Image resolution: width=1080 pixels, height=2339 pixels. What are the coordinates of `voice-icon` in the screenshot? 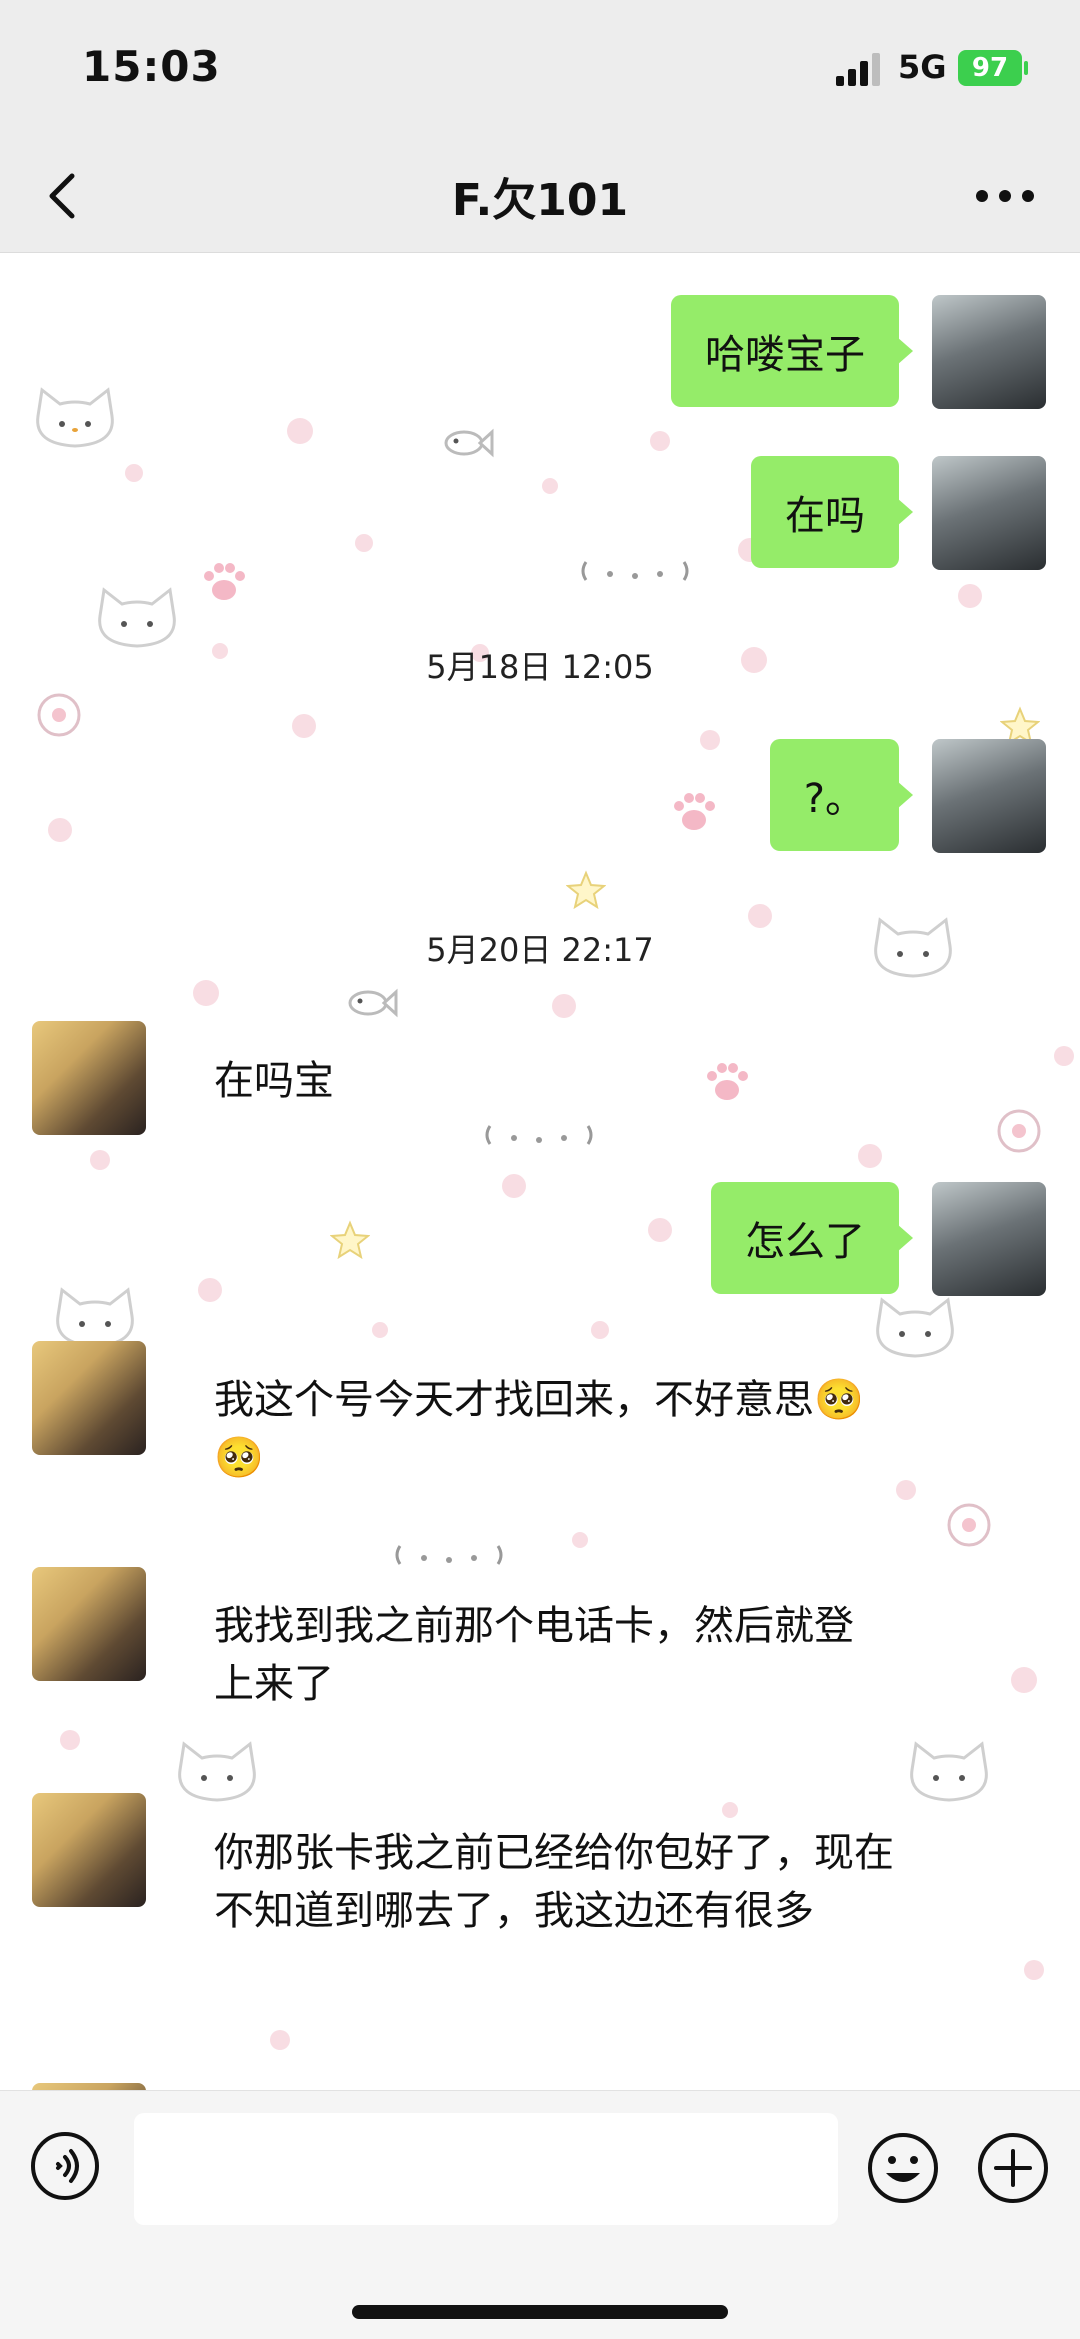 It's located at (65, 2166).